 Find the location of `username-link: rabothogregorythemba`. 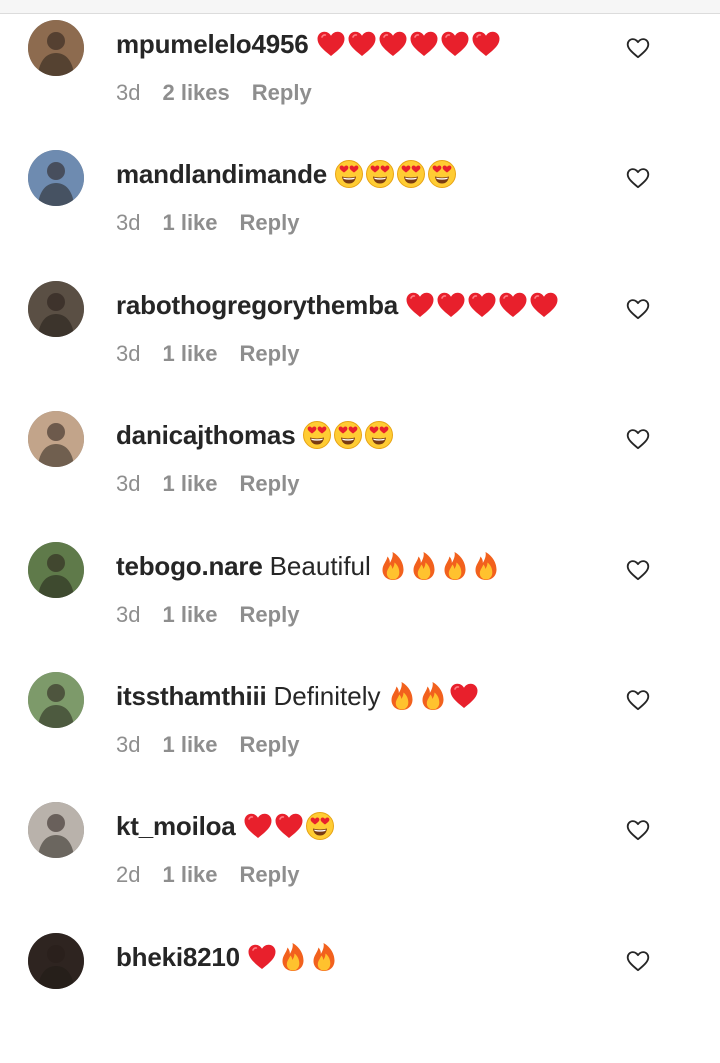

username-link: rabothogregorythemba is located at coordinates (257, 305).